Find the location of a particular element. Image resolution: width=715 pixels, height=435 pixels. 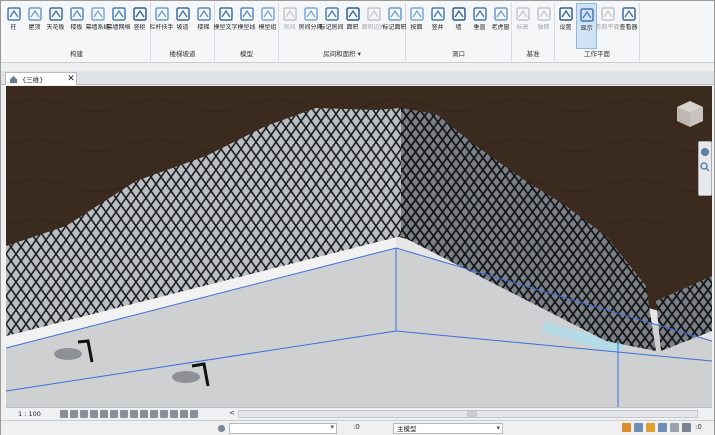

roof-icon is located at coordinates (34, 14).